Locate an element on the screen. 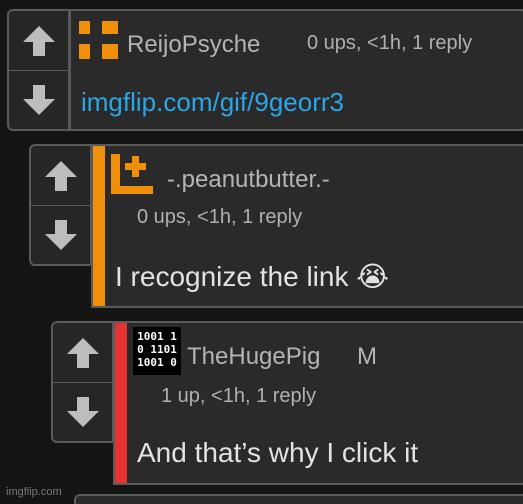 This screenshot has width=523, height=504. crying-emoji-icon: 😭 is located at coordinates (372, 276).